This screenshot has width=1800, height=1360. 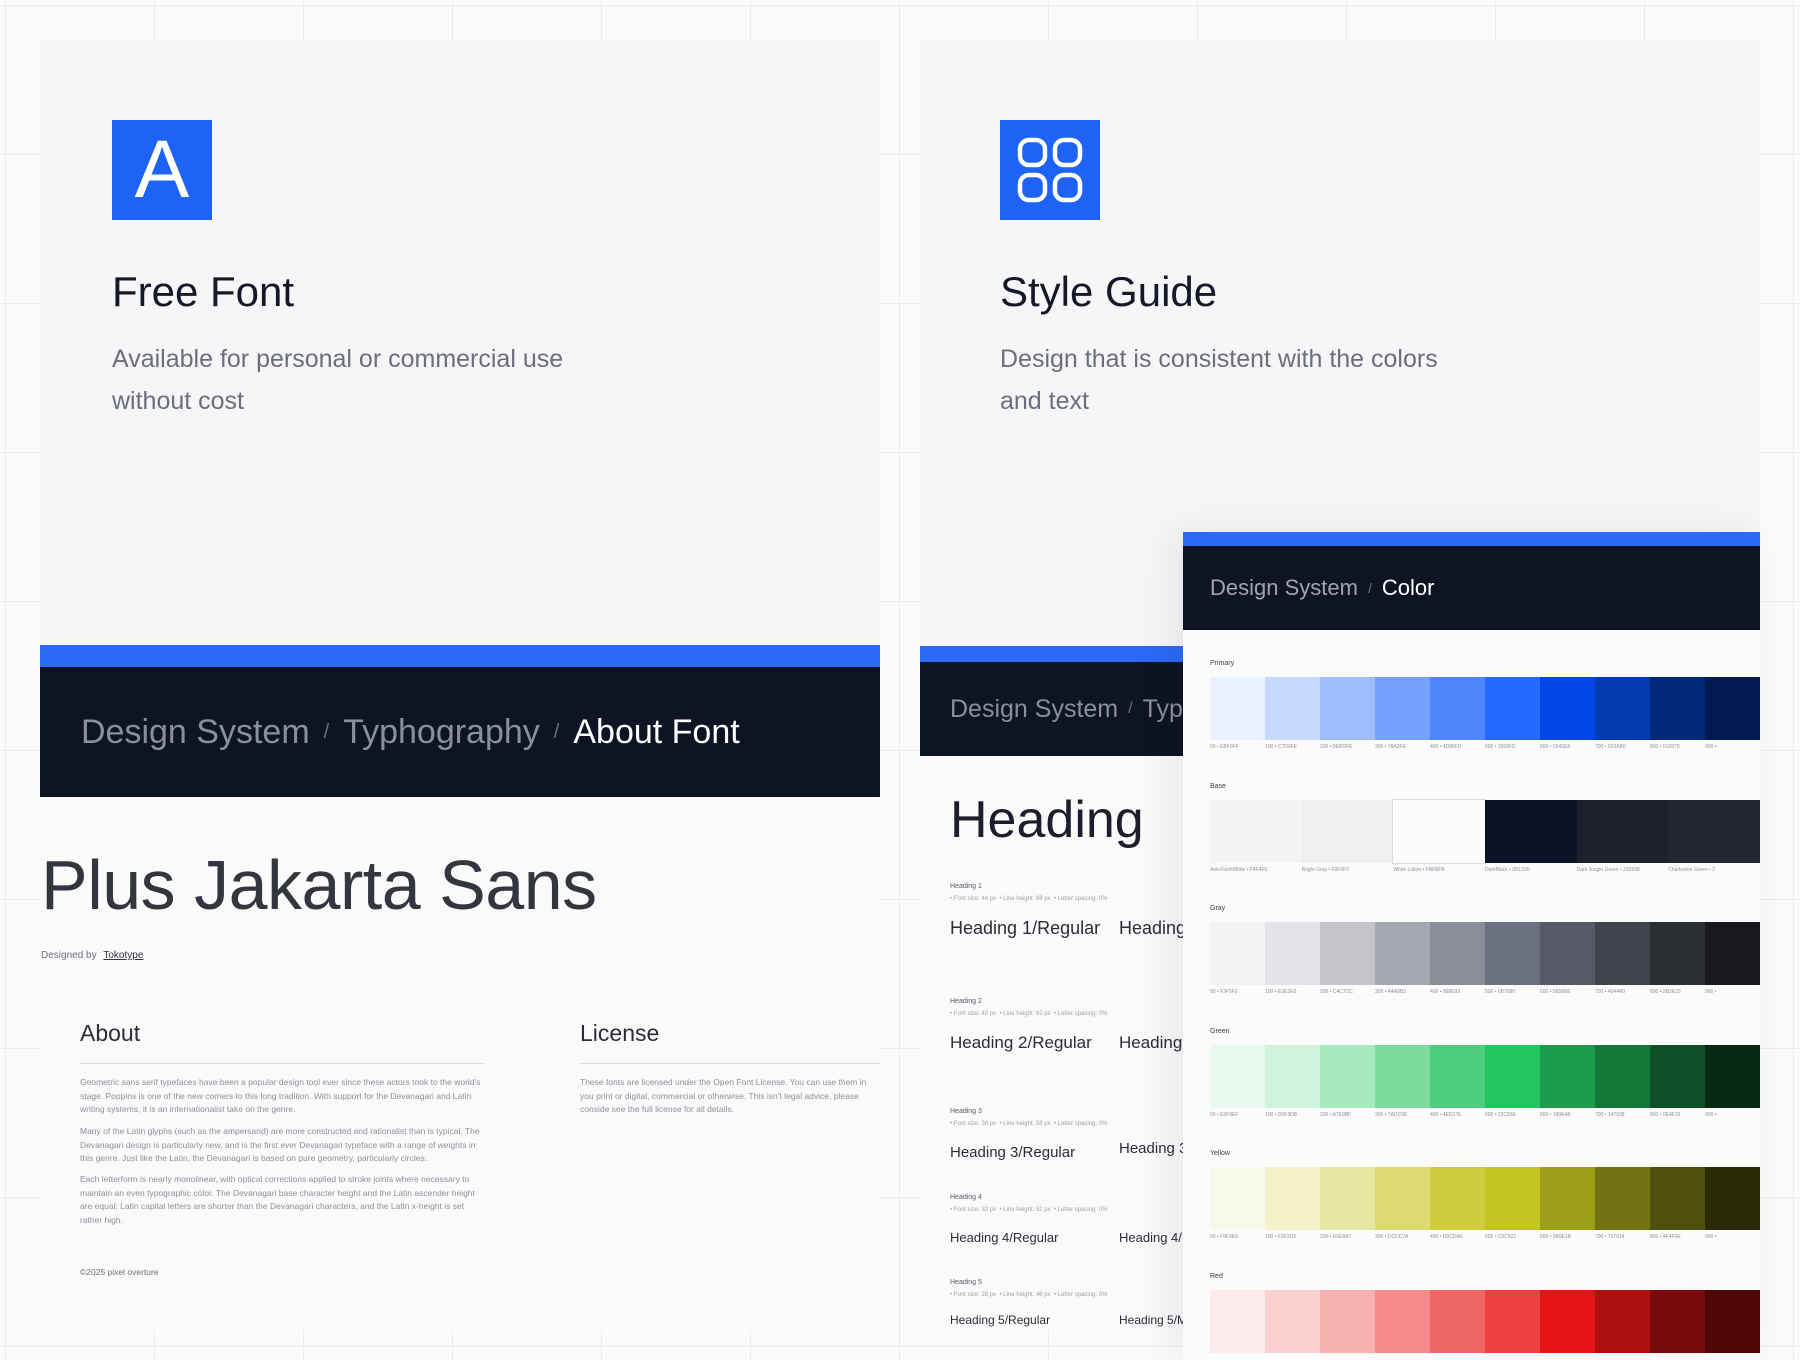 I want to click on color-code: 600 • 189E4B, so click(x=1555, y=1114).